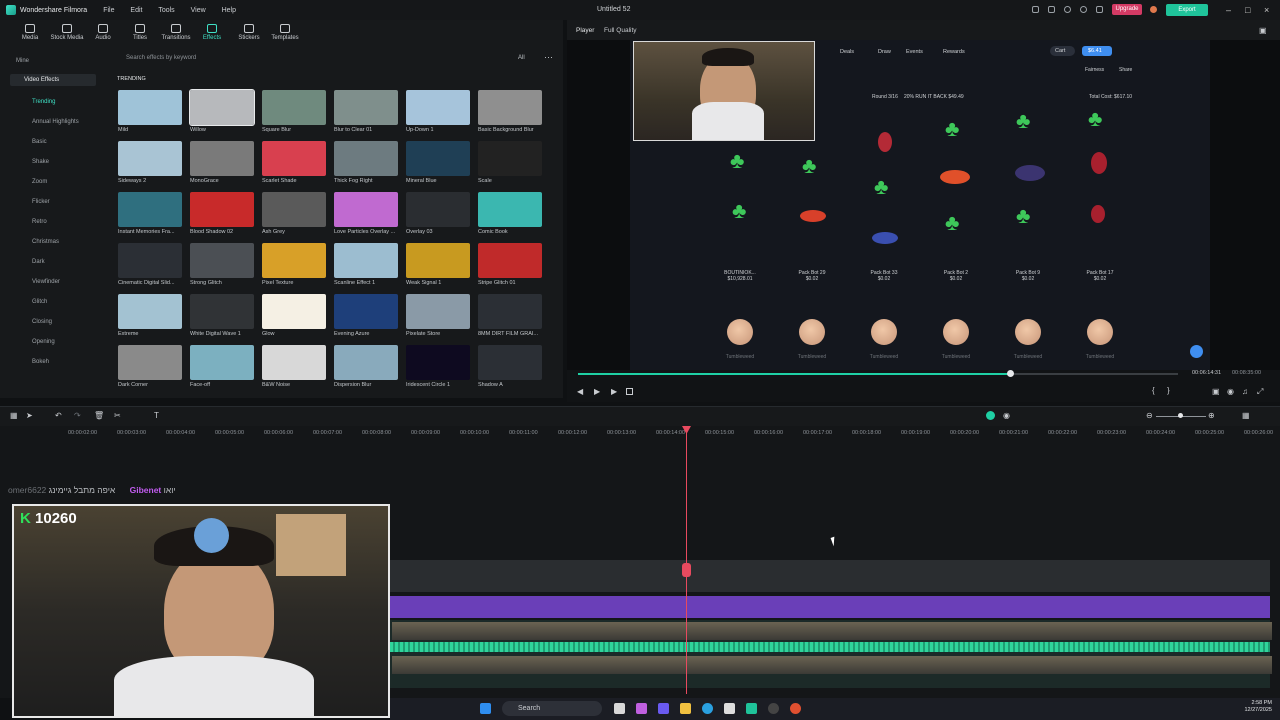  I want to click on effect-item: Willow, so click(222, 111).